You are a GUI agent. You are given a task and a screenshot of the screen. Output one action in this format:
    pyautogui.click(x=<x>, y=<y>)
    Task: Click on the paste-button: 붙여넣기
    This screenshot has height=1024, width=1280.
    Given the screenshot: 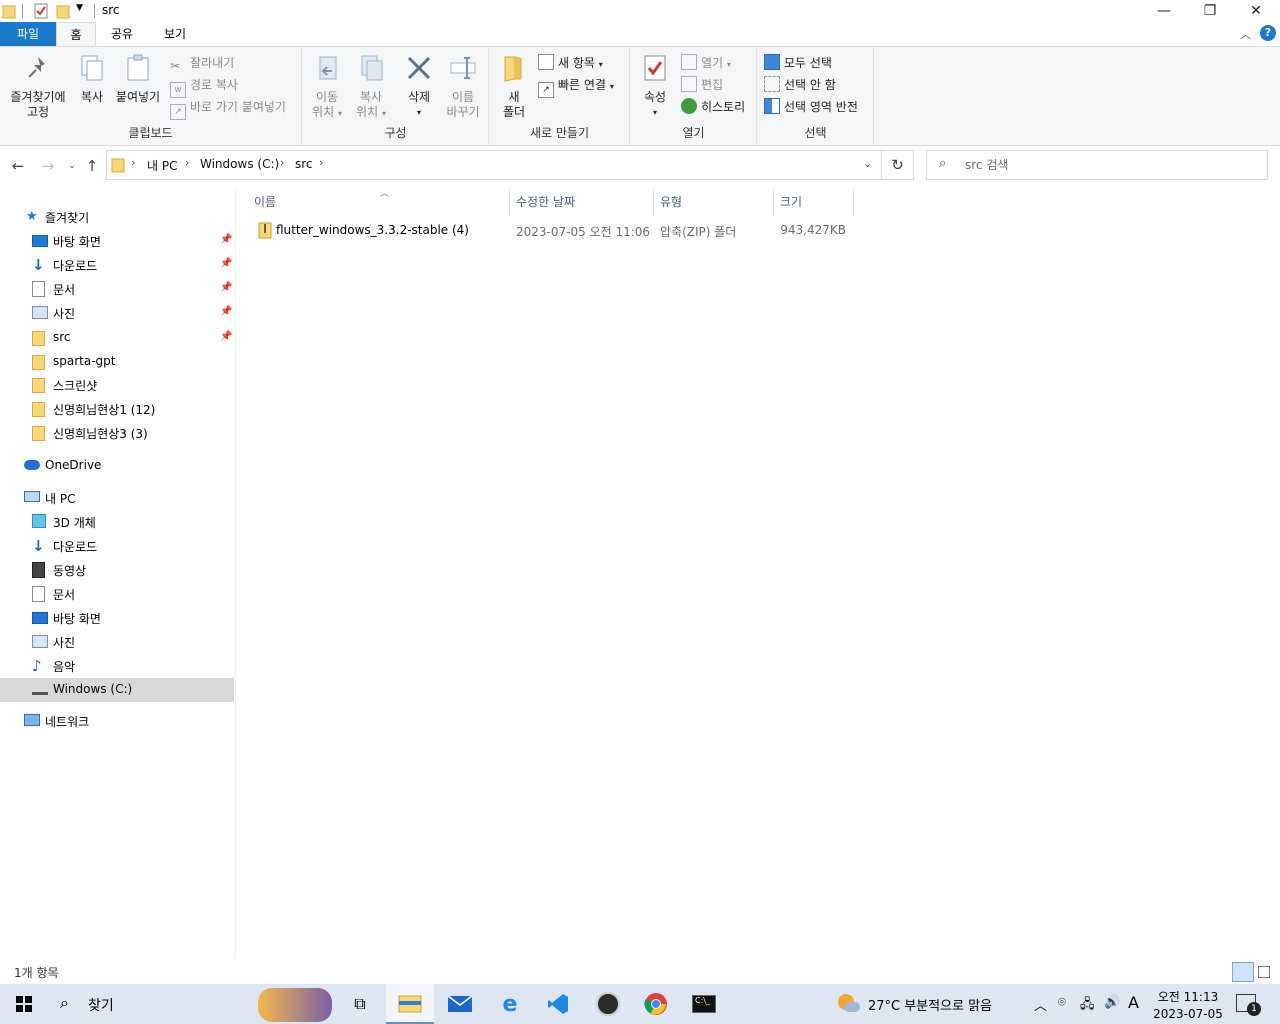 What is the action you would take?
    pyautogui.click(x=138, y=79)
    